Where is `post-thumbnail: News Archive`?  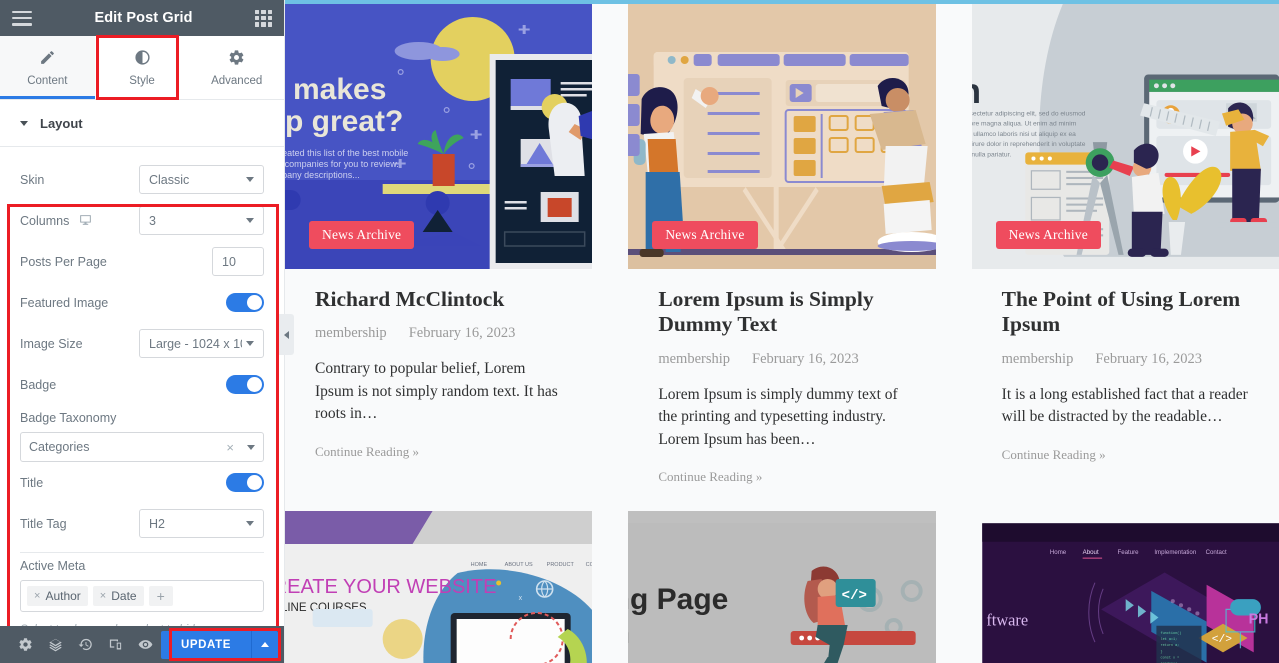
post-thumbnail: News Archive is located at coordinates (782, 136).